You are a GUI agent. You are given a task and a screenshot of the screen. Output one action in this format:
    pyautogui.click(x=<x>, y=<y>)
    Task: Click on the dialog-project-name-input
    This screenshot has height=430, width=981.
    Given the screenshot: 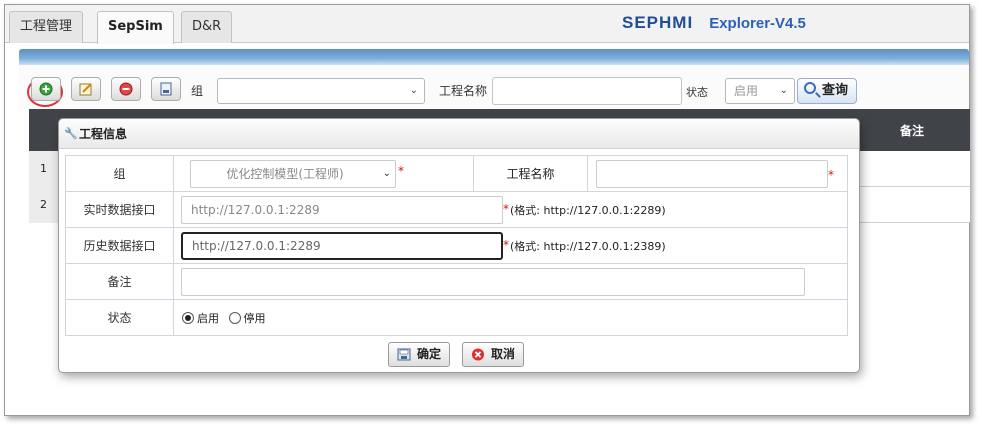 What is the action you would take?
    pyautogui.click(x=712, y=174)
    